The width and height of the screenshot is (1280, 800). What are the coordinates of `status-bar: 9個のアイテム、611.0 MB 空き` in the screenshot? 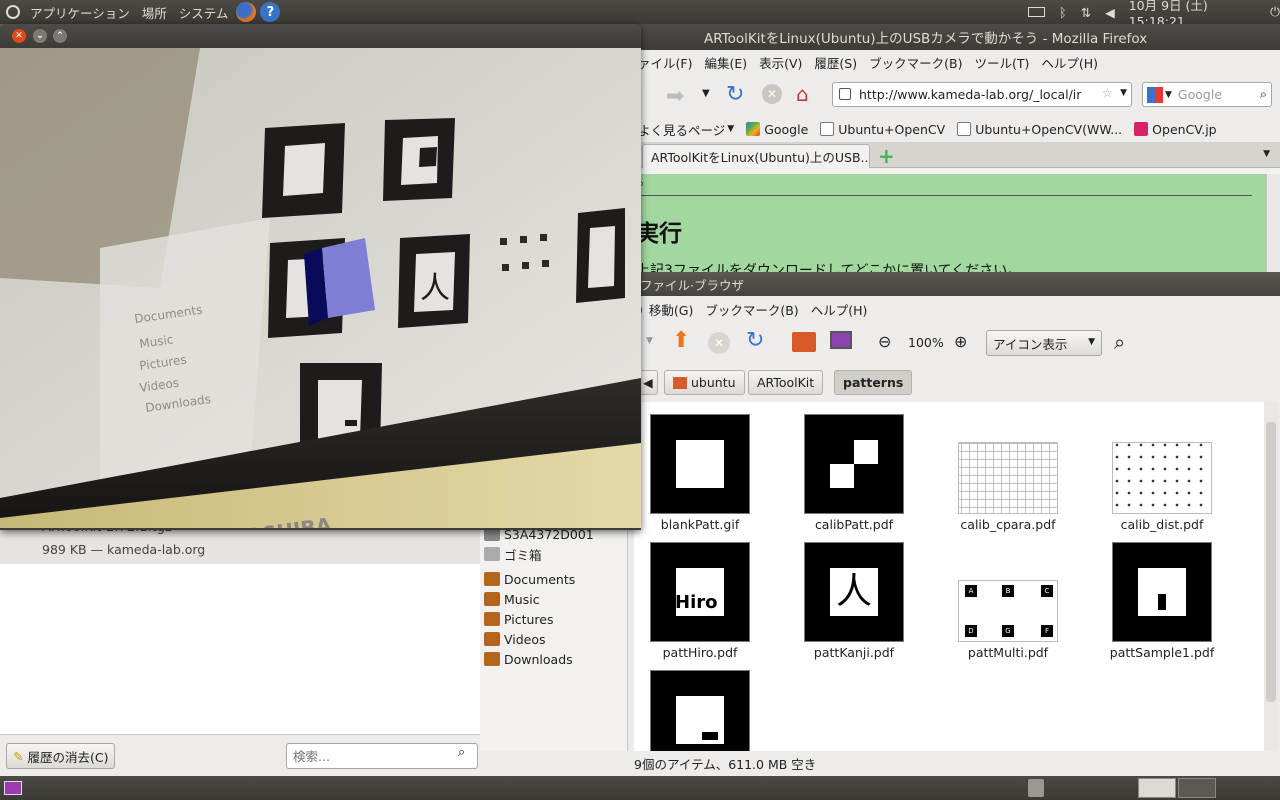 It's located at (954, 763).